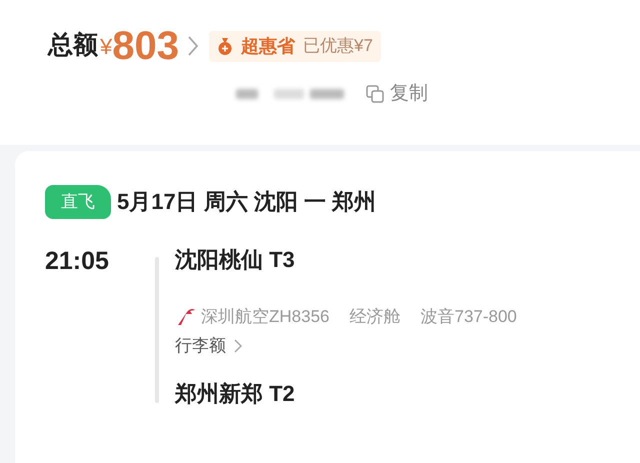 The width and height of the screenshot is (640, 463). I want to click on flight-title: 5月17日 周六 沈阳 一 郑州, so click(246, 202).